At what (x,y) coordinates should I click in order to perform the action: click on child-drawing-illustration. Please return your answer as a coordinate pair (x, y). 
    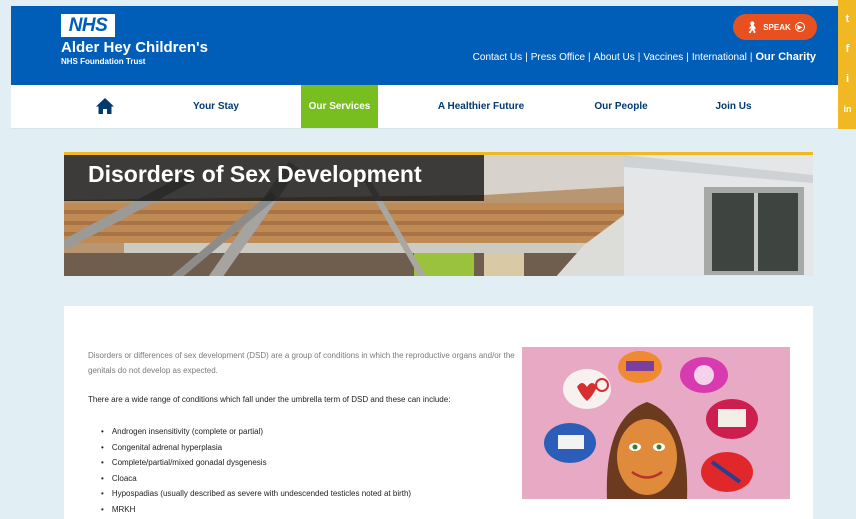
    Looking at the image, I should click on (656, 423).